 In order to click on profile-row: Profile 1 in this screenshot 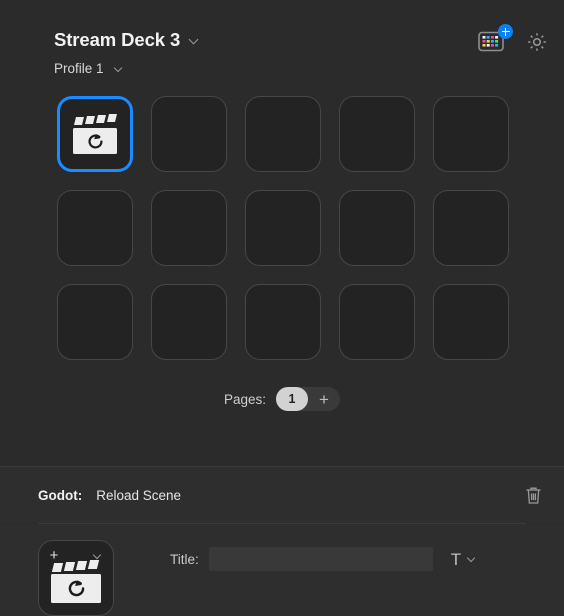, I will do `click(309, 69)`.